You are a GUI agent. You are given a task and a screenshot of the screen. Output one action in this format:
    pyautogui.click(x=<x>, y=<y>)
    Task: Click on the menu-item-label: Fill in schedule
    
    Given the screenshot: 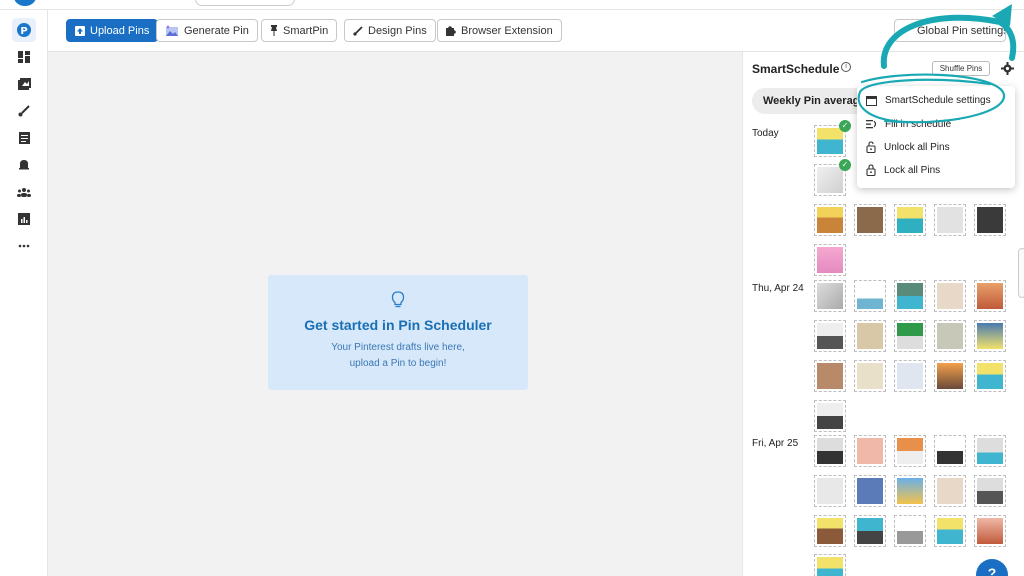 What is the action you would take?
    pyautogui.click(x=918, y=124)
    